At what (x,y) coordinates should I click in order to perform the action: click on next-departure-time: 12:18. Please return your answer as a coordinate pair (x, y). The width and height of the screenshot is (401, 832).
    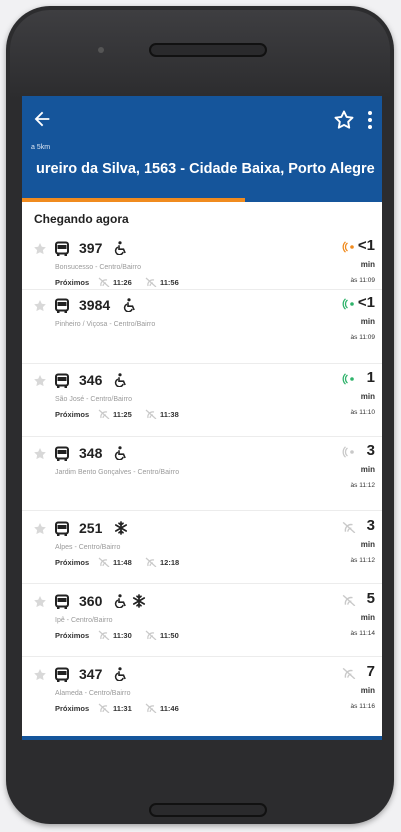
    Looking at the image, I should click on (170, 562).